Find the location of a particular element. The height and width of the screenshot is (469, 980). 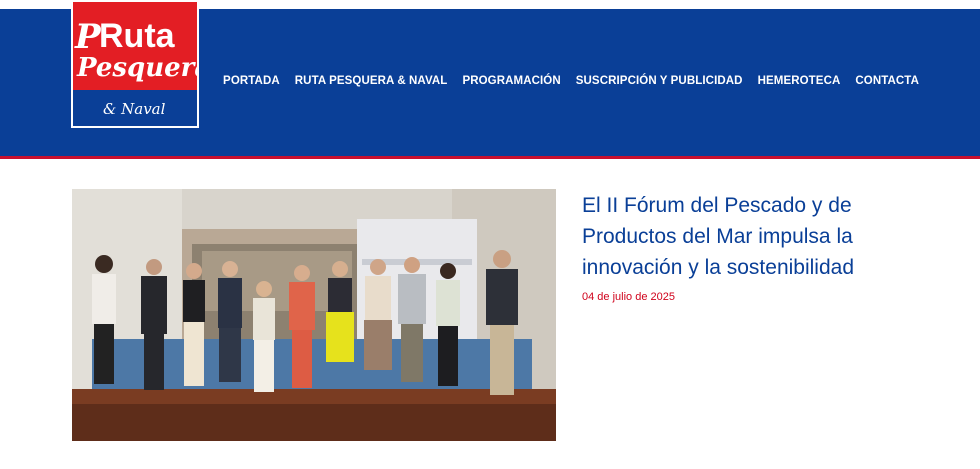

logo-line-pesquera: Pesquera is located at coordinates (136, 68).